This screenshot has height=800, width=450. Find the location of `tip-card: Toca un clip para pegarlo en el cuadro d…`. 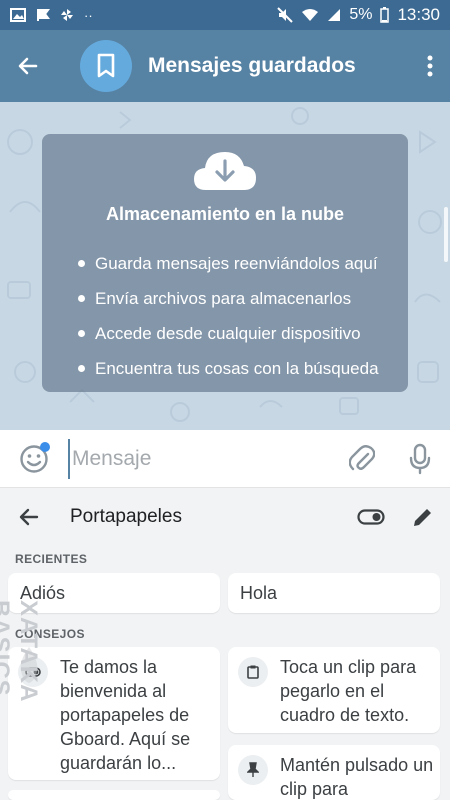

tip-card: Toca un clip para pegarlo en el cuadro d… is located at coordinates (334, 690).